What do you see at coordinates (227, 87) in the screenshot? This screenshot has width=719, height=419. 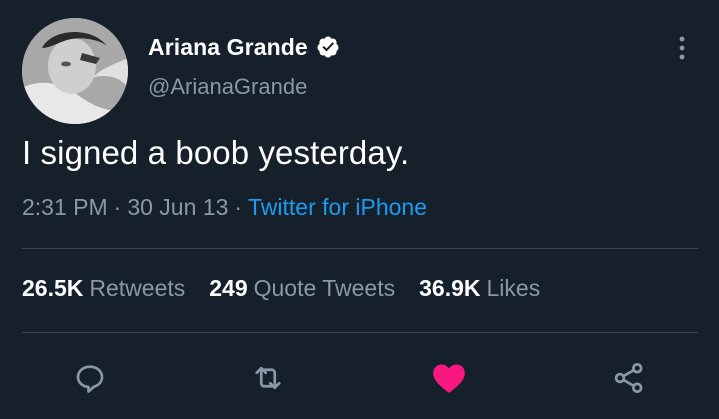 I see `user-handle: @ArianaGrande` at bounding box center [227, 87].